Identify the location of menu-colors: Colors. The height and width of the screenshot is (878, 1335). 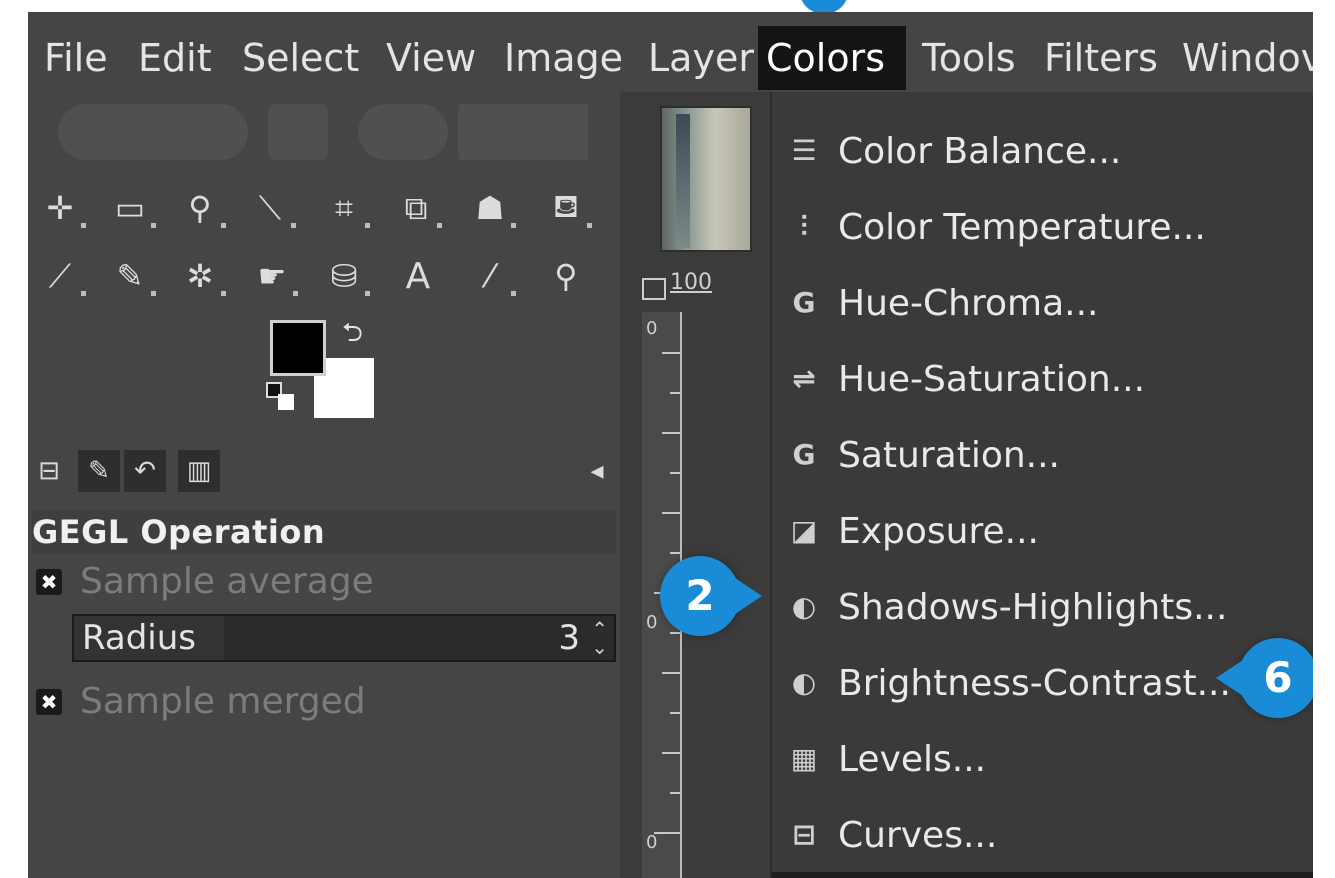
(832, 58).